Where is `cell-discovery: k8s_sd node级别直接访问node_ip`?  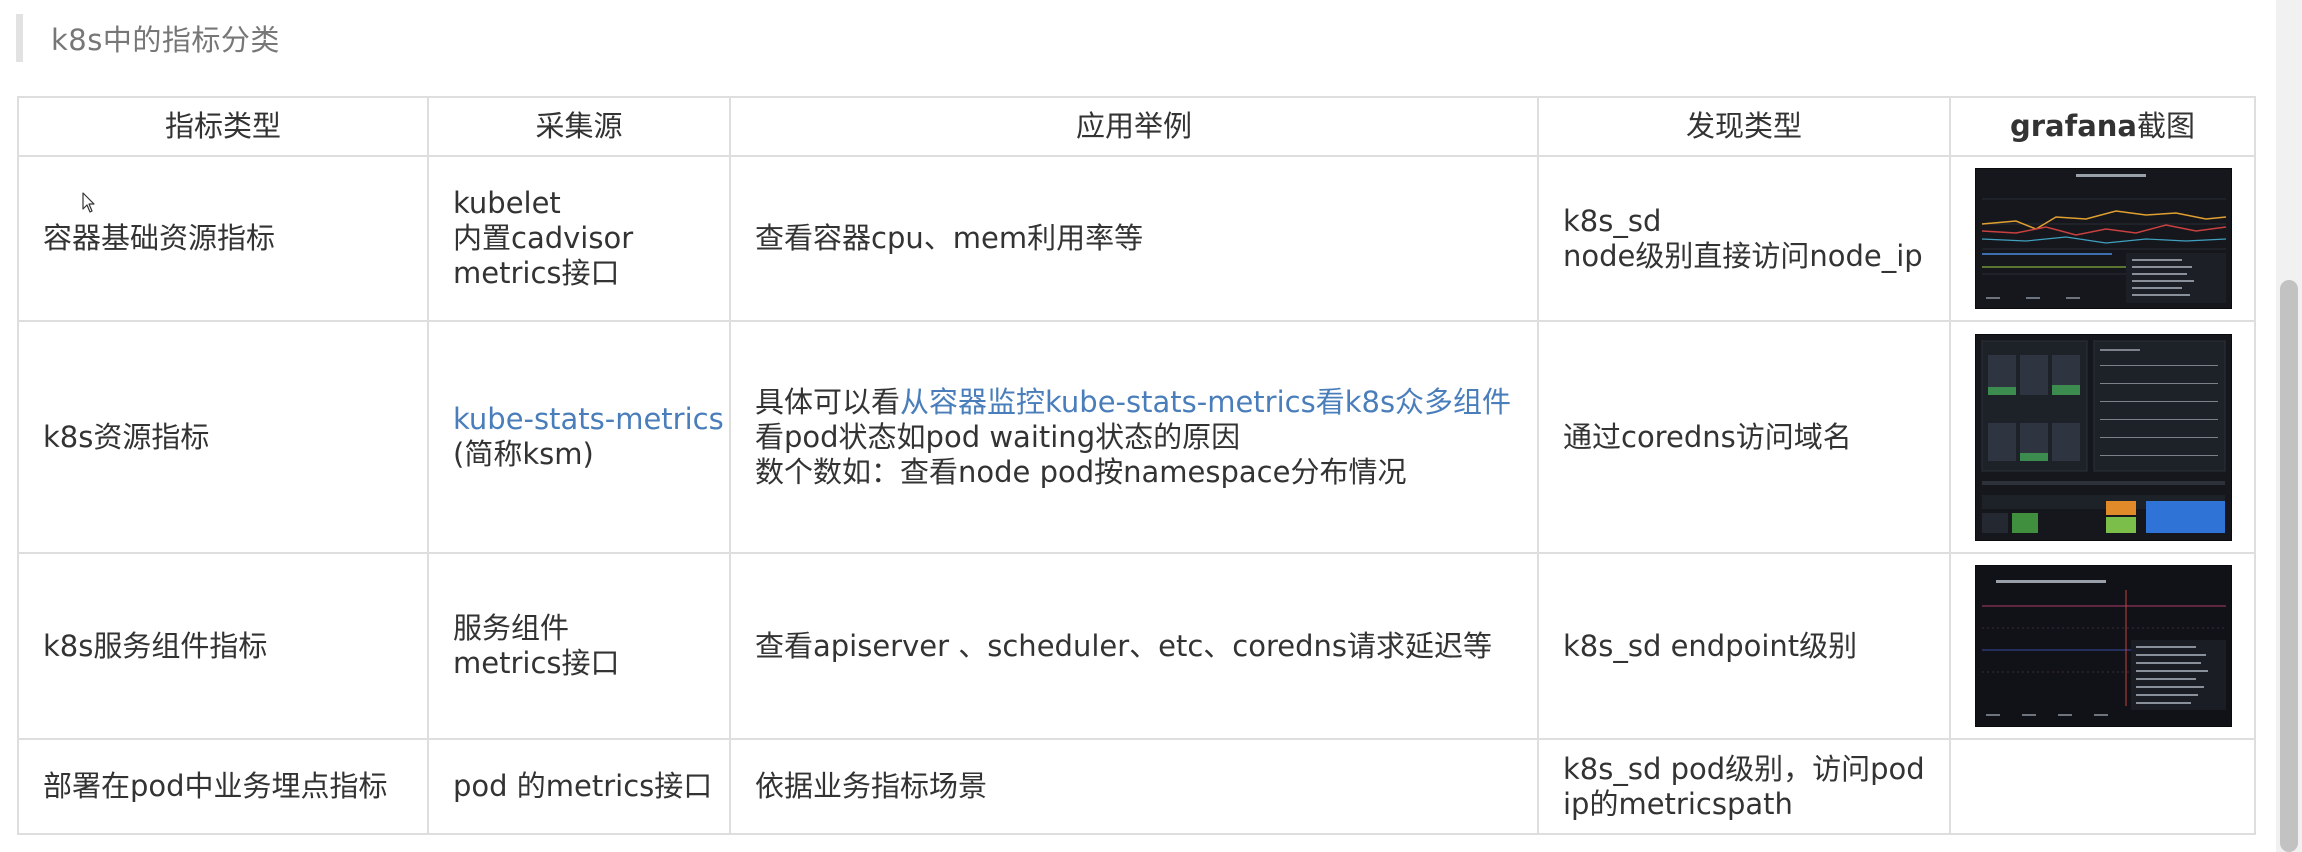 cell-discovery: k8s_sd node级别直接访问node_ip is located at coordinates (1744, 238).